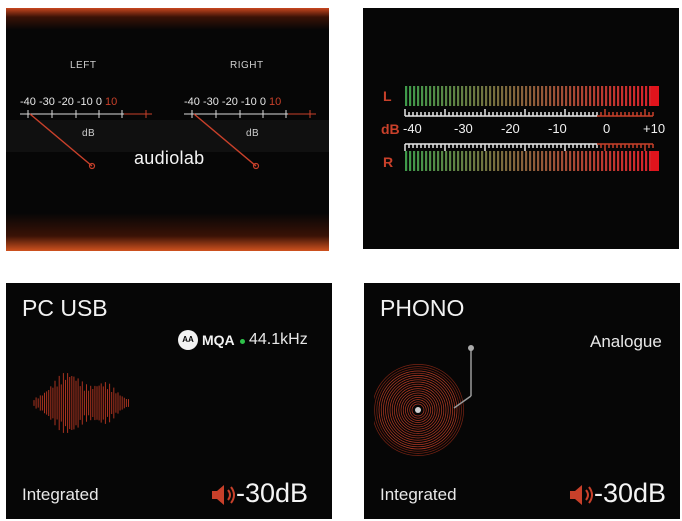 The image size is (682, 521). What do you see at coordinates (218, 340) in the screenshot?
I see `format-logo: MQA` at bounding box center [218, 340].